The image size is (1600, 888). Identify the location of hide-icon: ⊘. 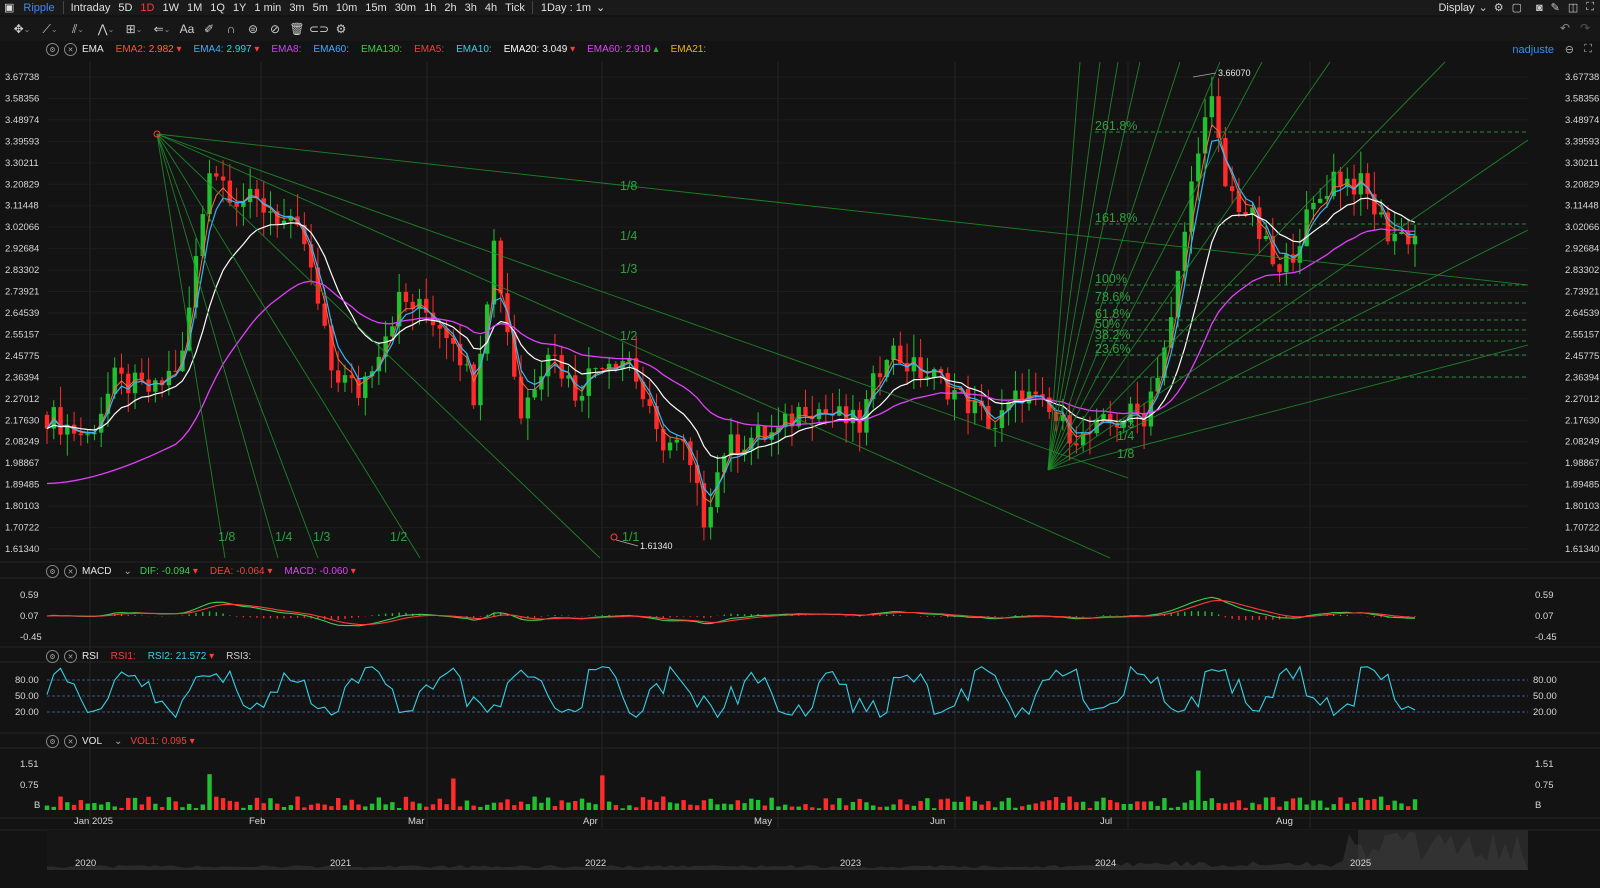
(275, 29).